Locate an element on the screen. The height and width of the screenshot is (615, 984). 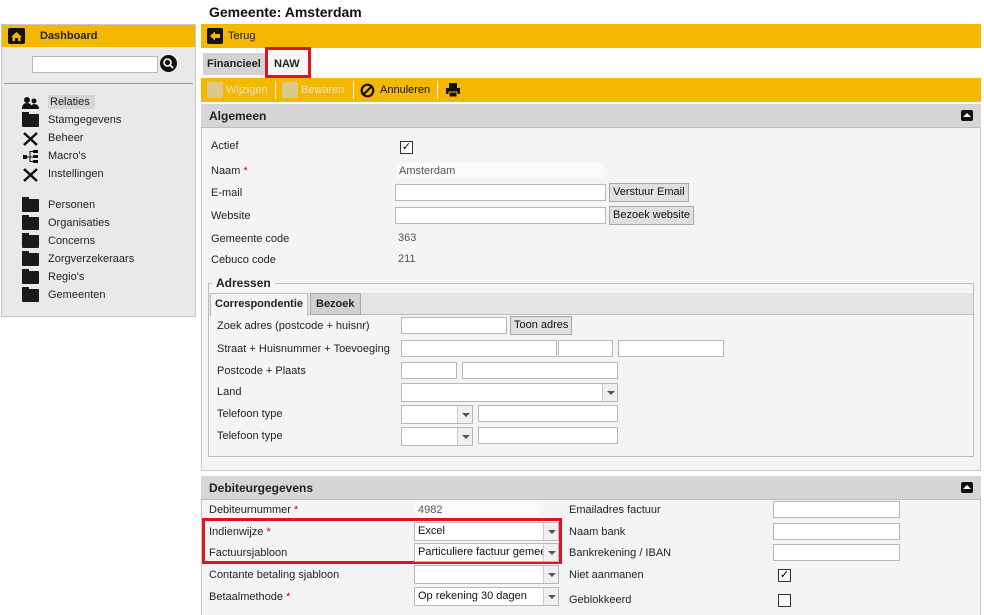
tab-bezoek: Bezoek is located at coordinates (335, 304).